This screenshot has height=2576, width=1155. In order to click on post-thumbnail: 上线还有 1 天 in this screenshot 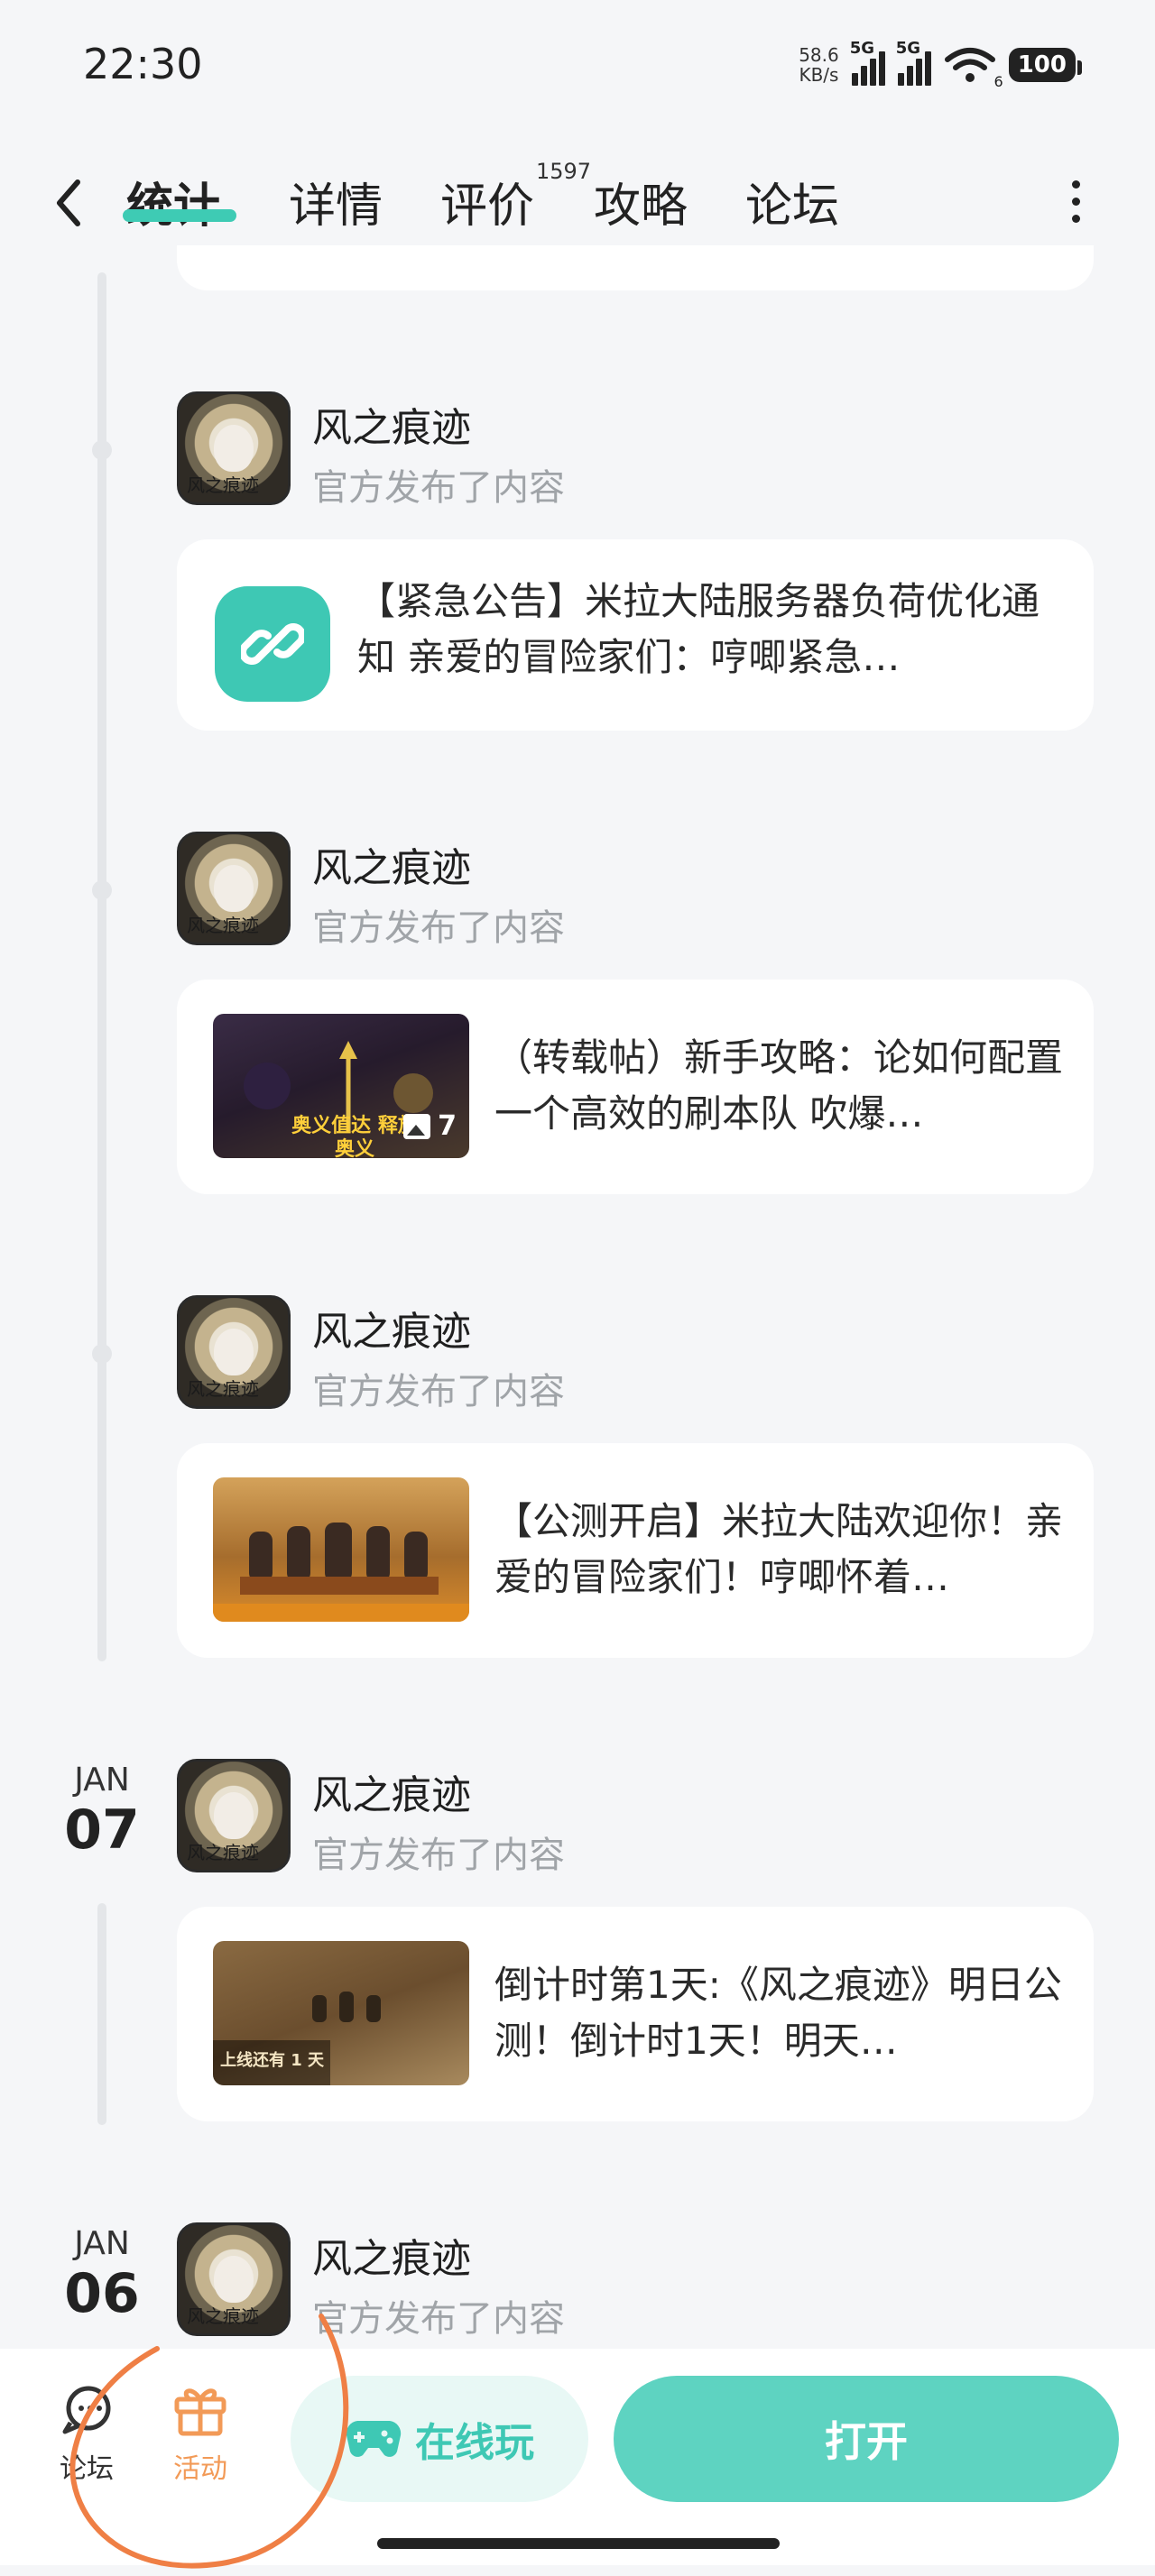, I will do `click(341, 2013)`.